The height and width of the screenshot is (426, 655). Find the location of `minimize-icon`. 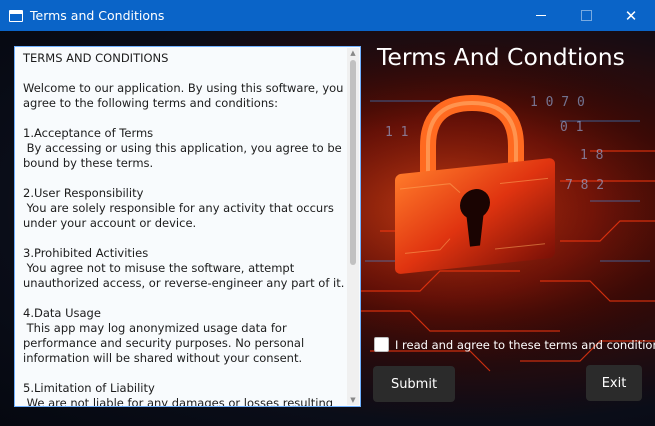

minimize-icon is located at coordinates (541, 15).